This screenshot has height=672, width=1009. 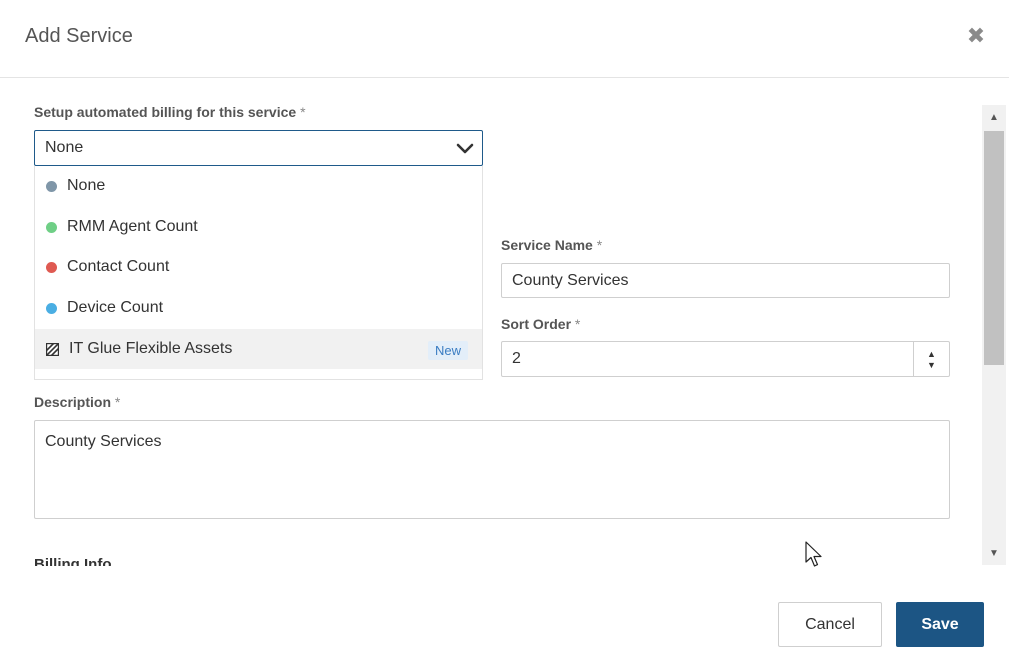 What do you see at coordinates (976, 35) in the screenshot?
I see `close-icon: ✖` at bounding box center [976, 35].